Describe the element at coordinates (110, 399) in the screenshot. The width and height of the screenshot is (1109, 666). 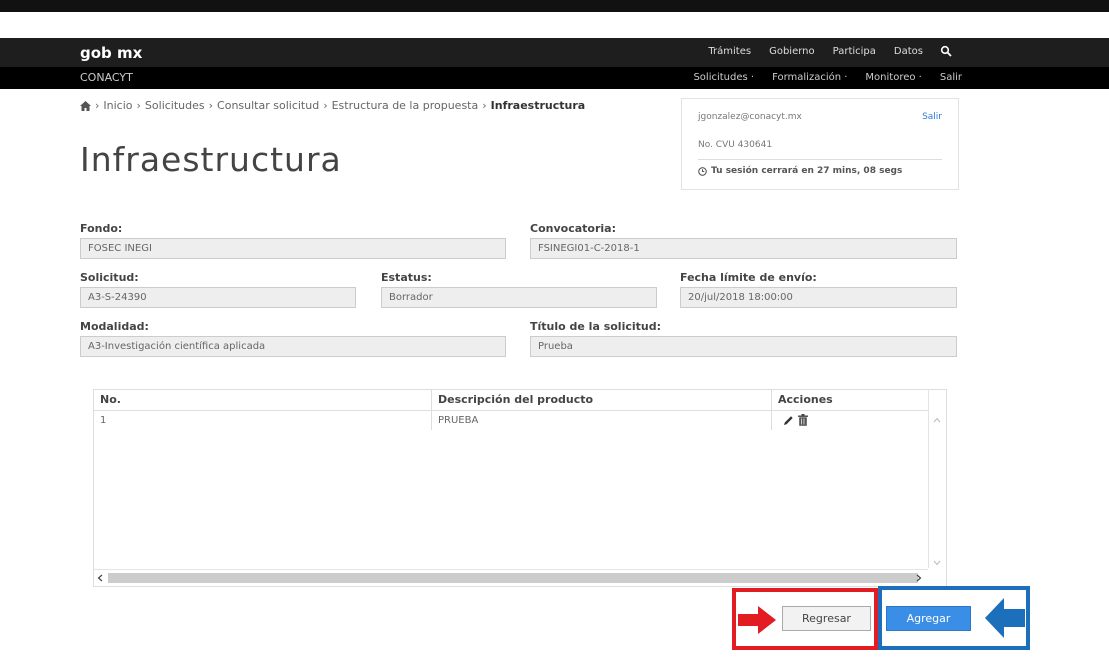
I see `column-no: No.` at that location.